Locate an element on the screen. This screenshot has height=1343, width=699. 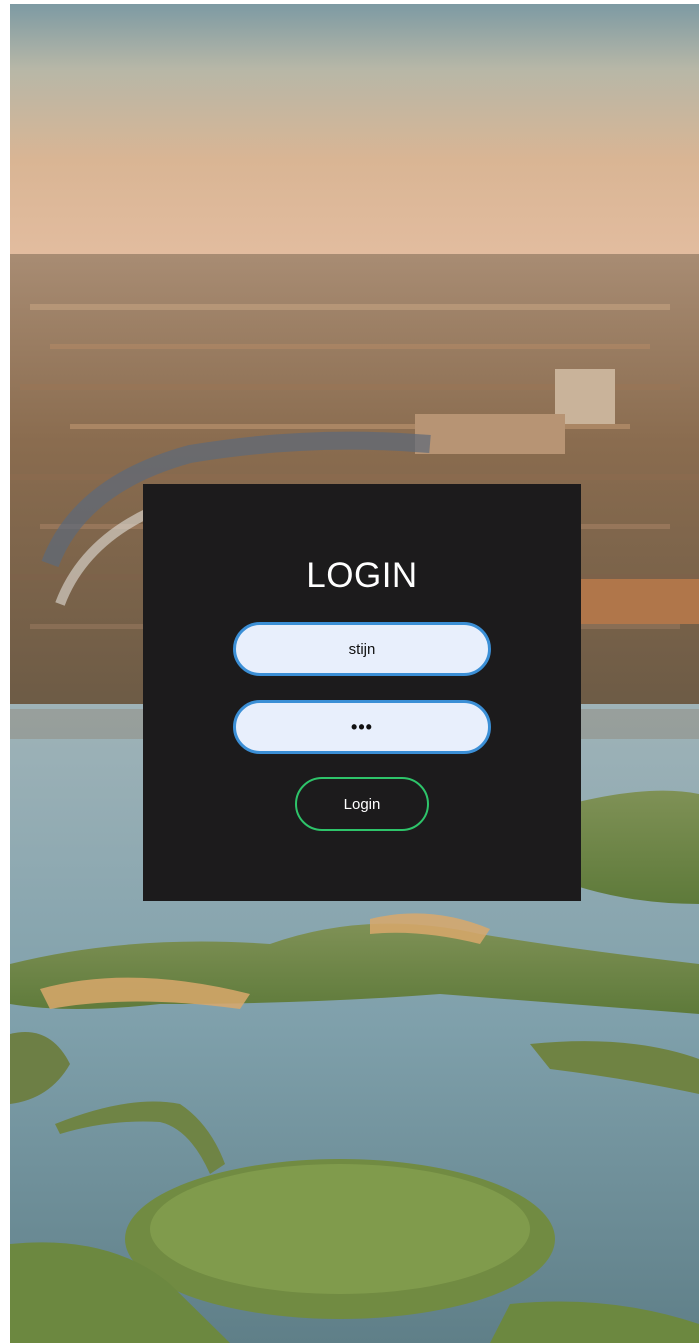
login-title: LOGIN is located at coordinates (362, 575).